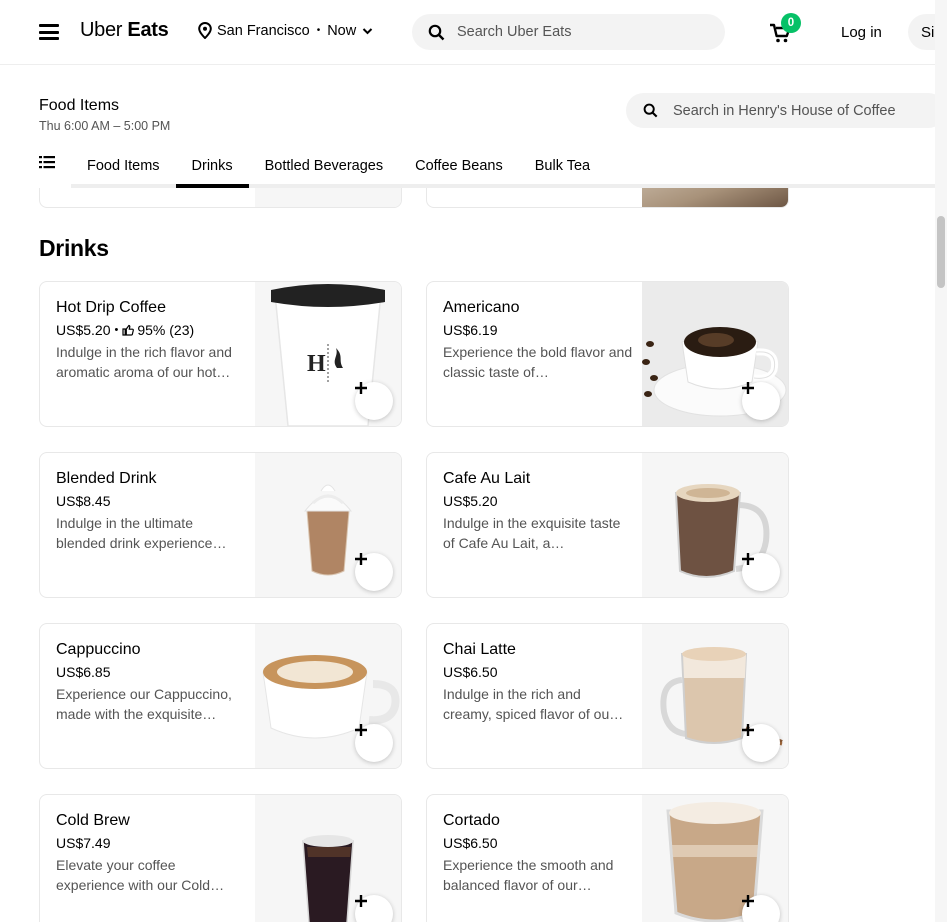  Describe the element at coordinates (861, 32) in the screenshot. I see `login-button: Log in` at that location.